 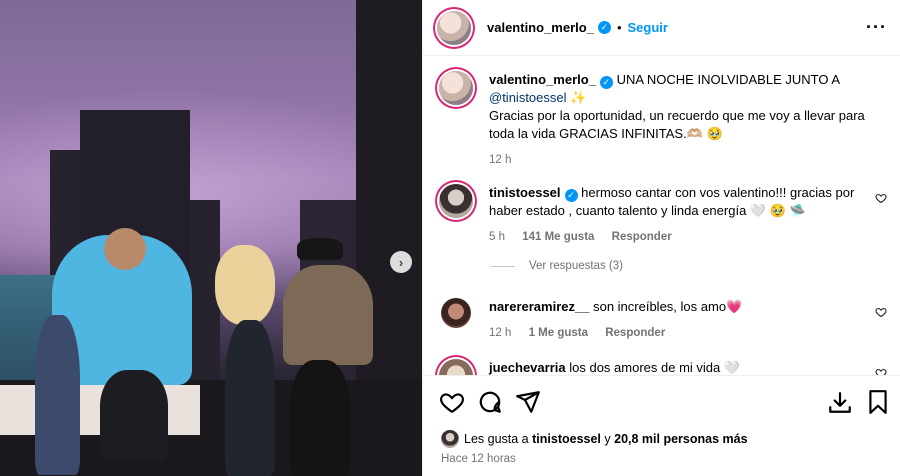 I want to click on comment-text: son increíbles, los amo💗, so click(x=668, y=306).